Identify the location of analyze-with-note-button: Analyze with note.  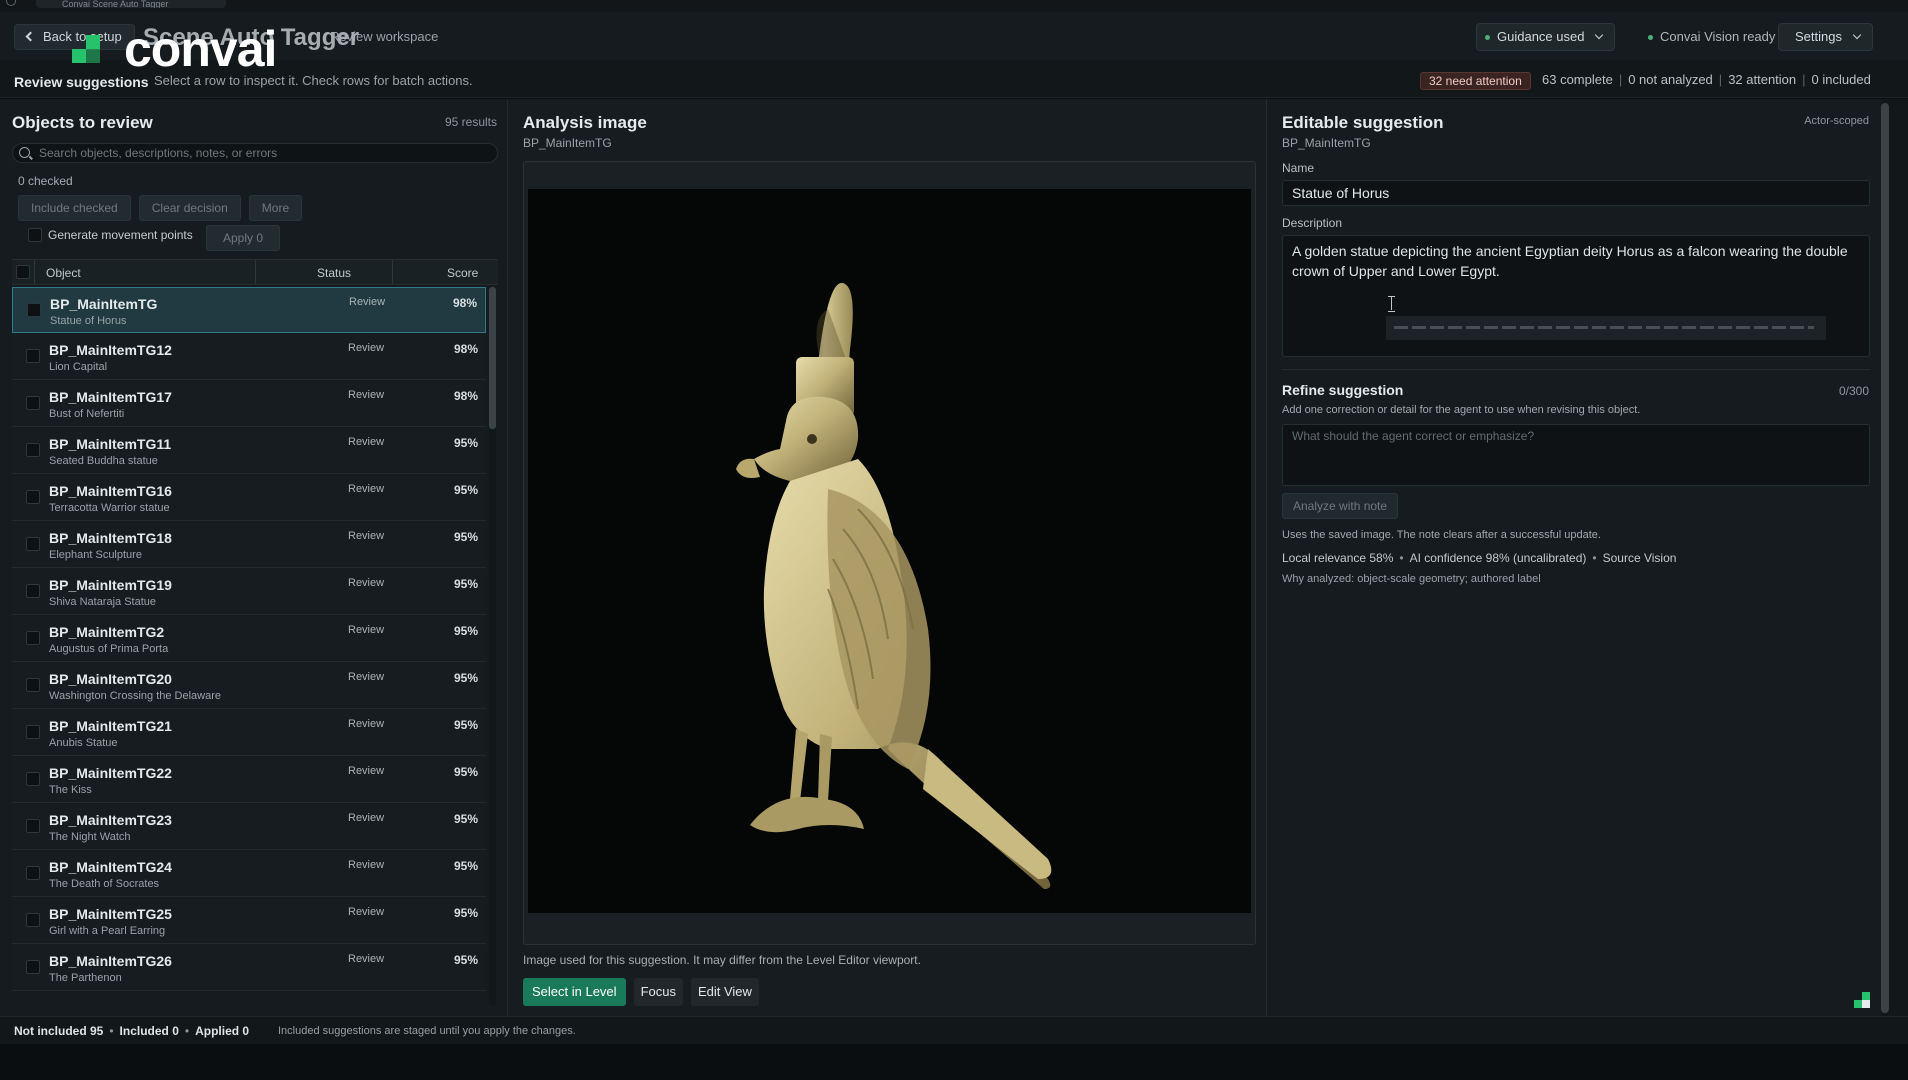
(1340, 506).